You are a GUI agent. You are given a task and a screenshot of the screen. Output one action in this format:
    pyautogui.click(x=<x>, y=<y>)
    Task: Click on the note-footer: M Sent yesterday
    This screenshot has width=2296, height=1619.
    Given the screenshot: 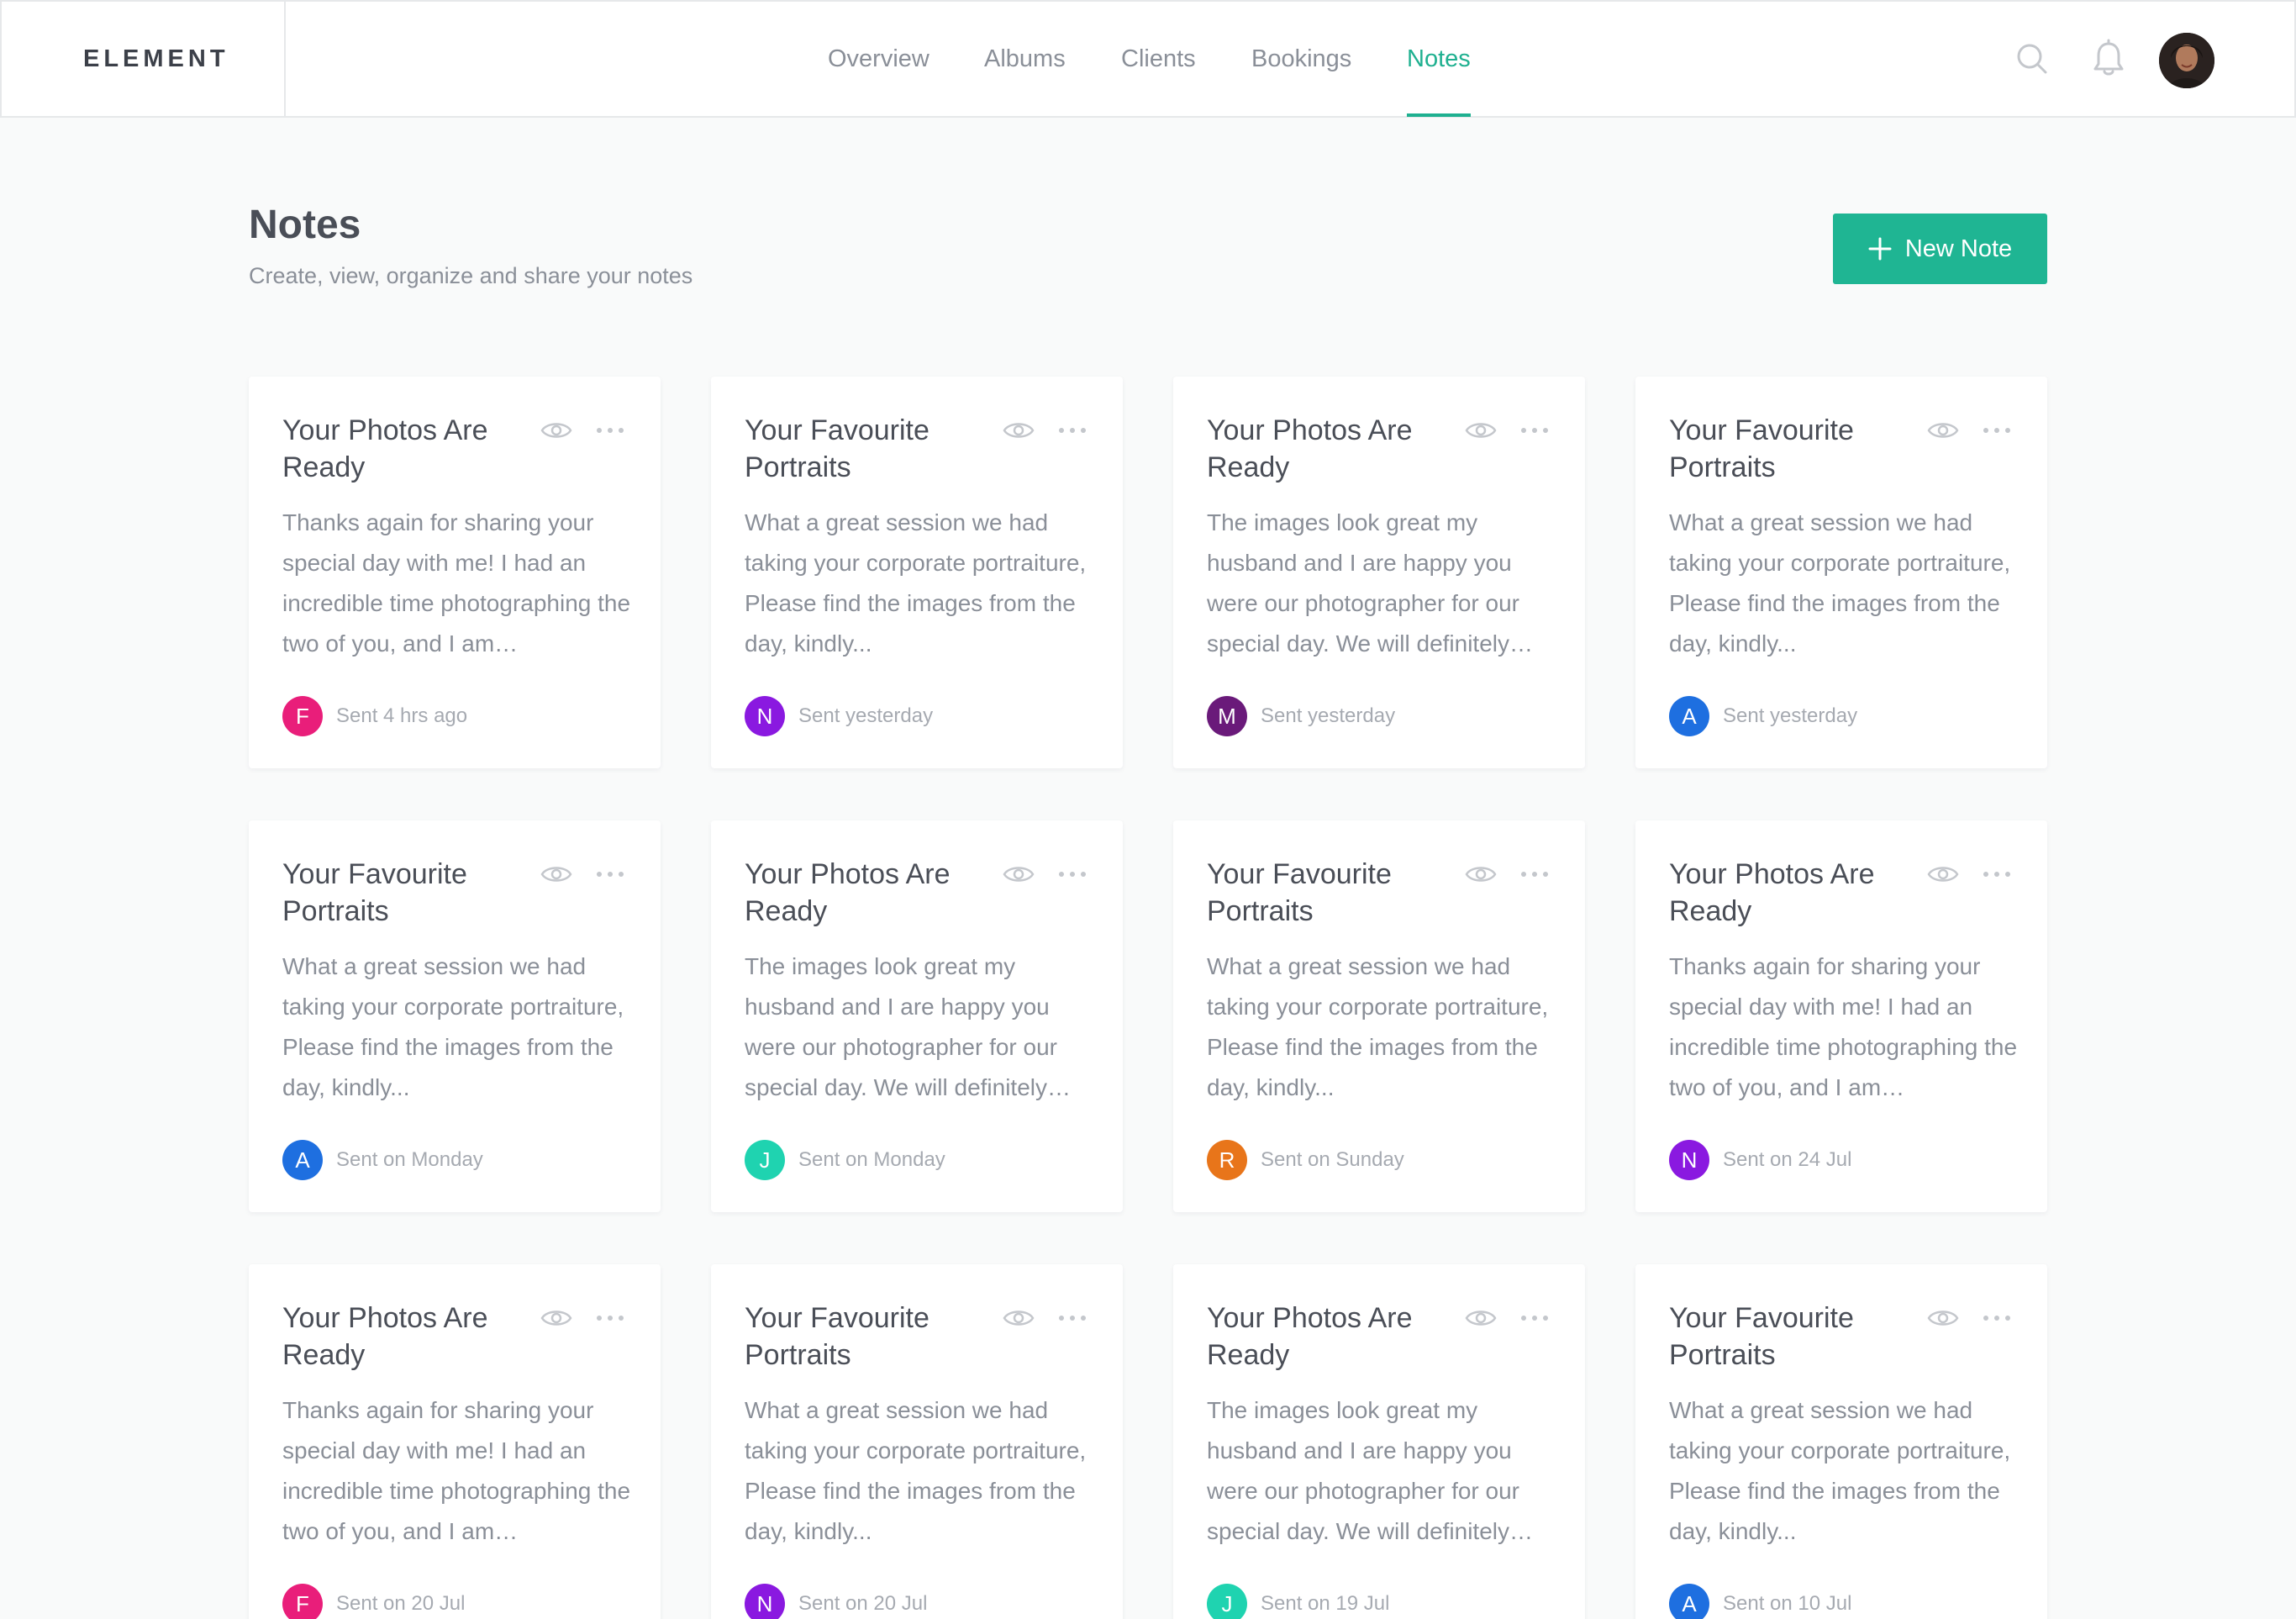 What is the action you would take?
    pyautogui.click(x=1301, y=716)
    